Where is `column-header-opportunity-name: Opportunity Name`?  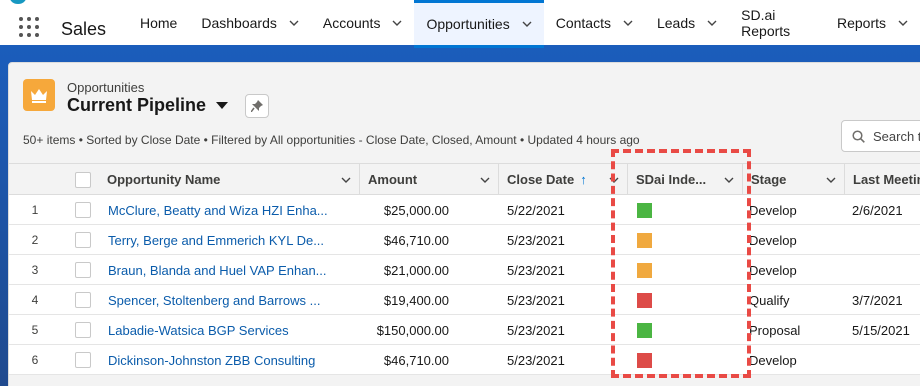 column-header-opportunity-name: Opportunity Name is located at coordinates (229, 179).